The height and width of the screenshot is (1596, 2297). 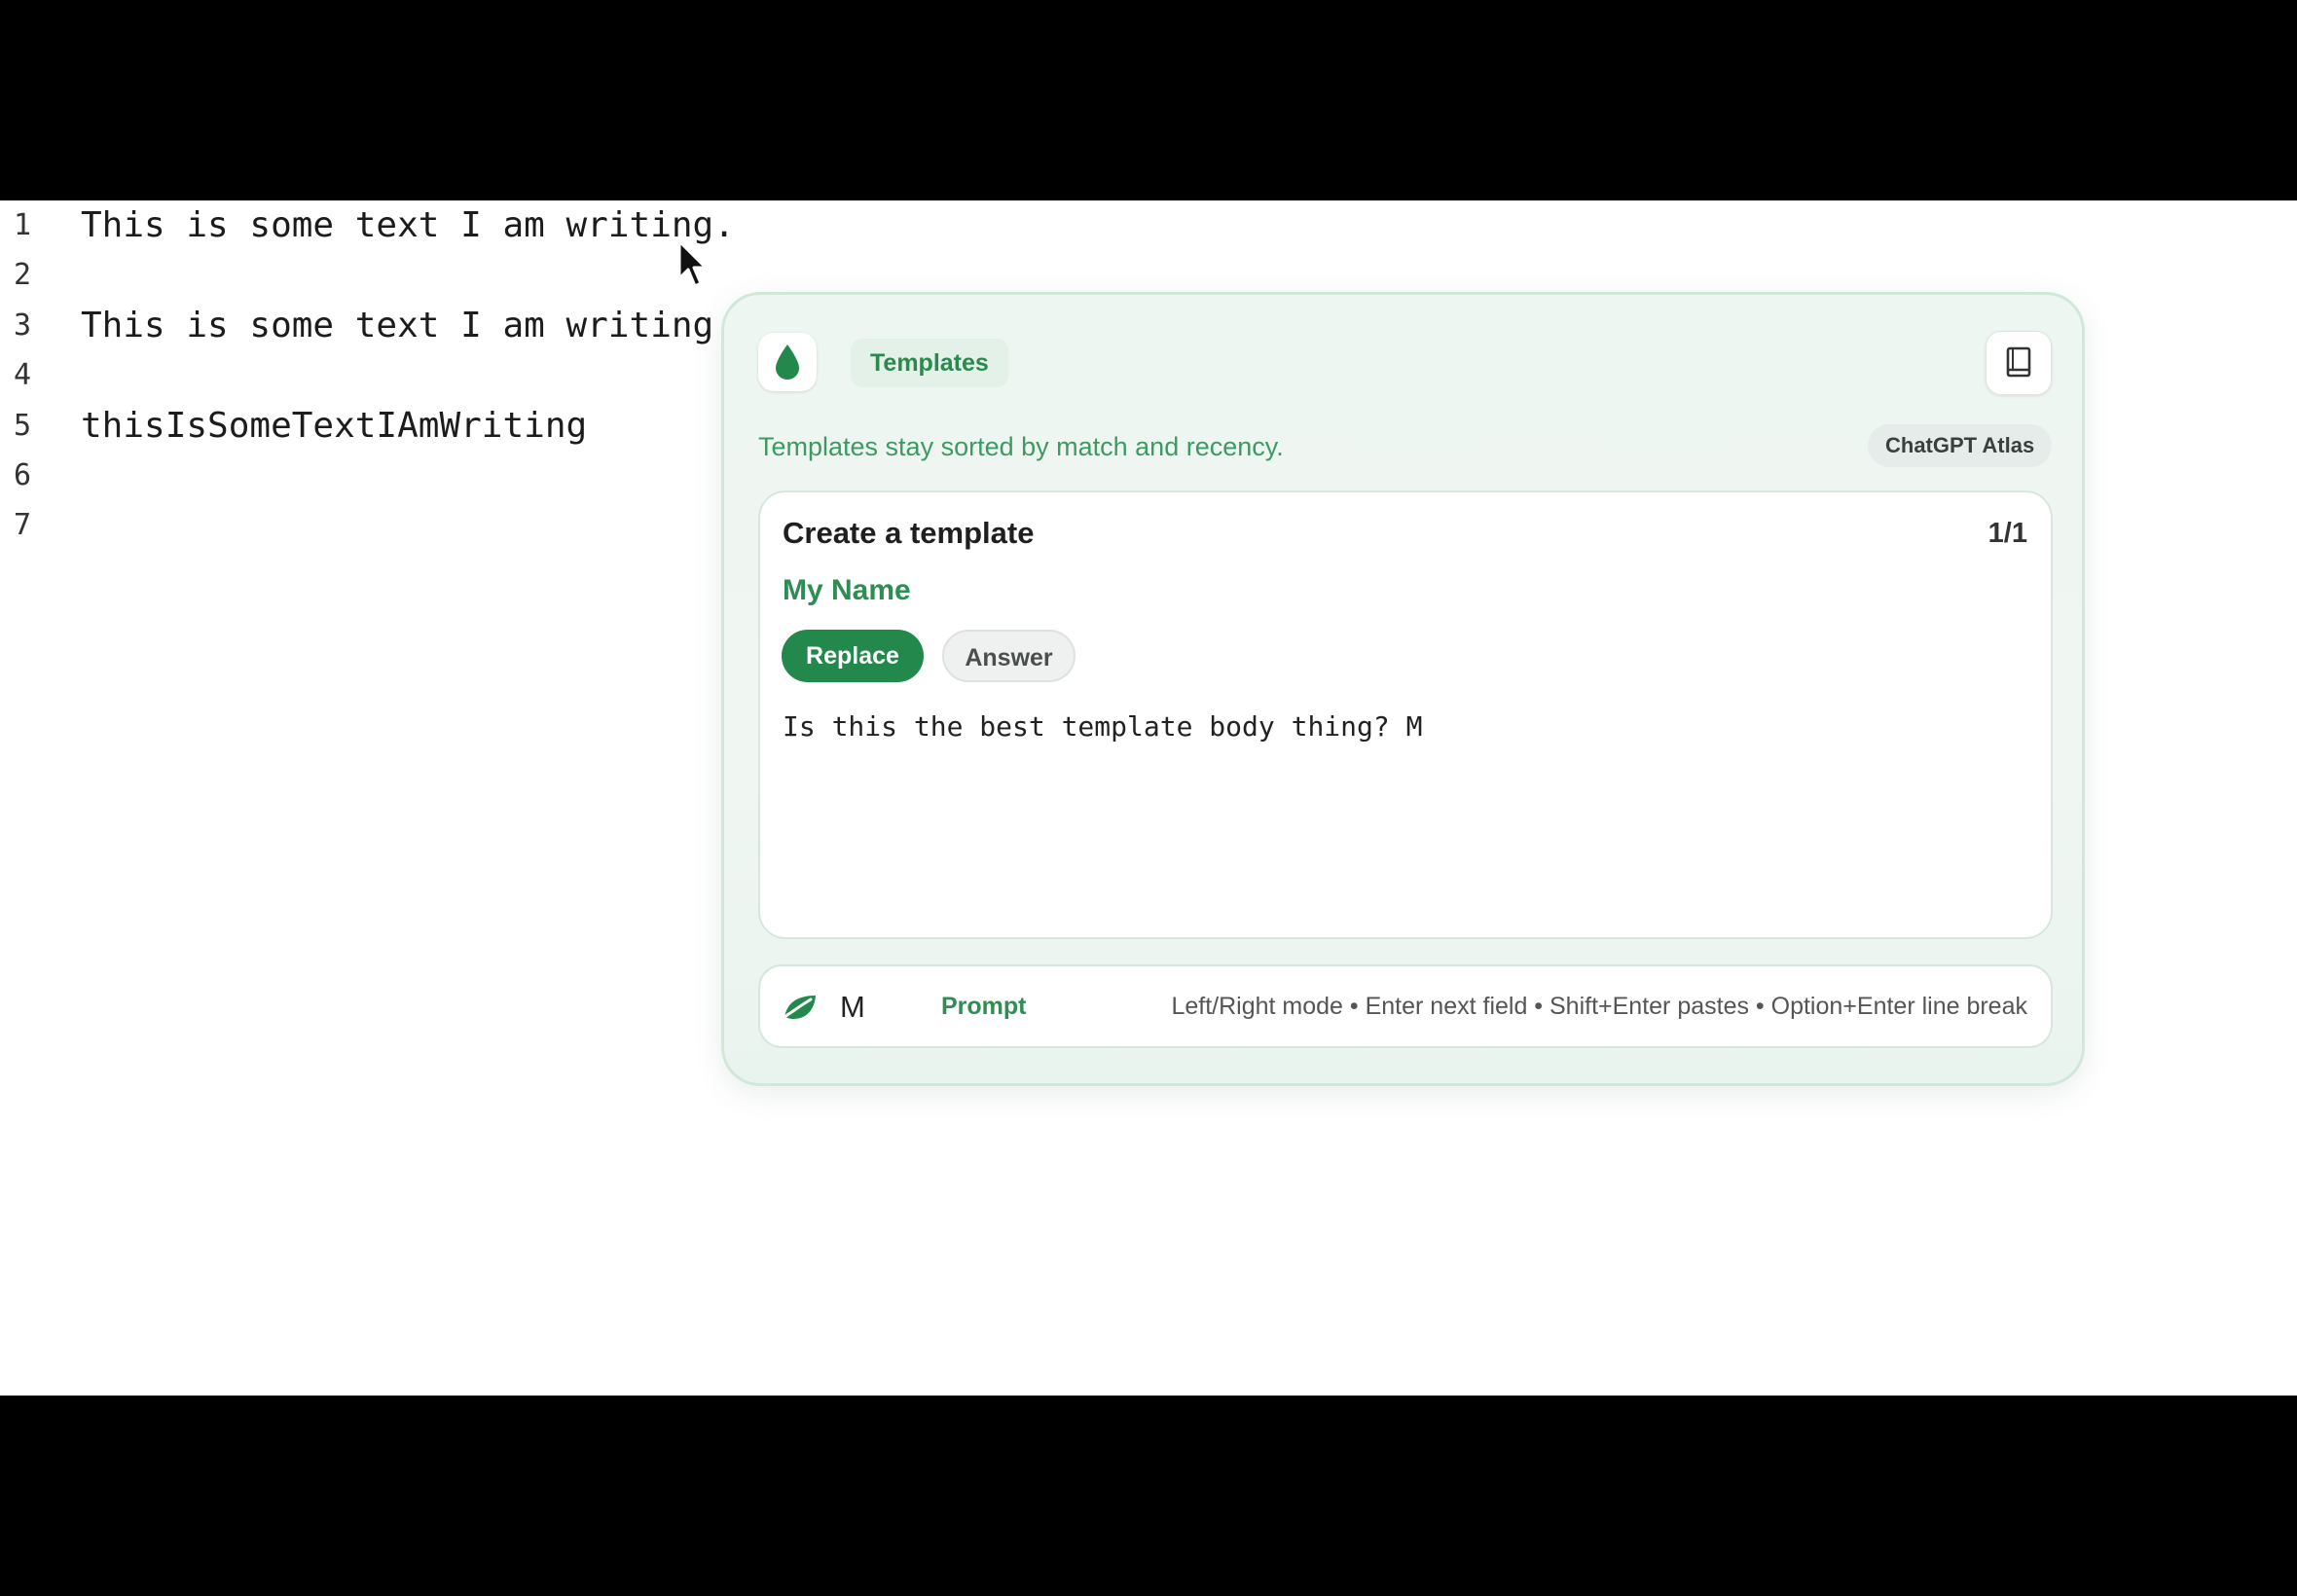 I want to click on tab-templates: Templates, so click(x=929, y=363).